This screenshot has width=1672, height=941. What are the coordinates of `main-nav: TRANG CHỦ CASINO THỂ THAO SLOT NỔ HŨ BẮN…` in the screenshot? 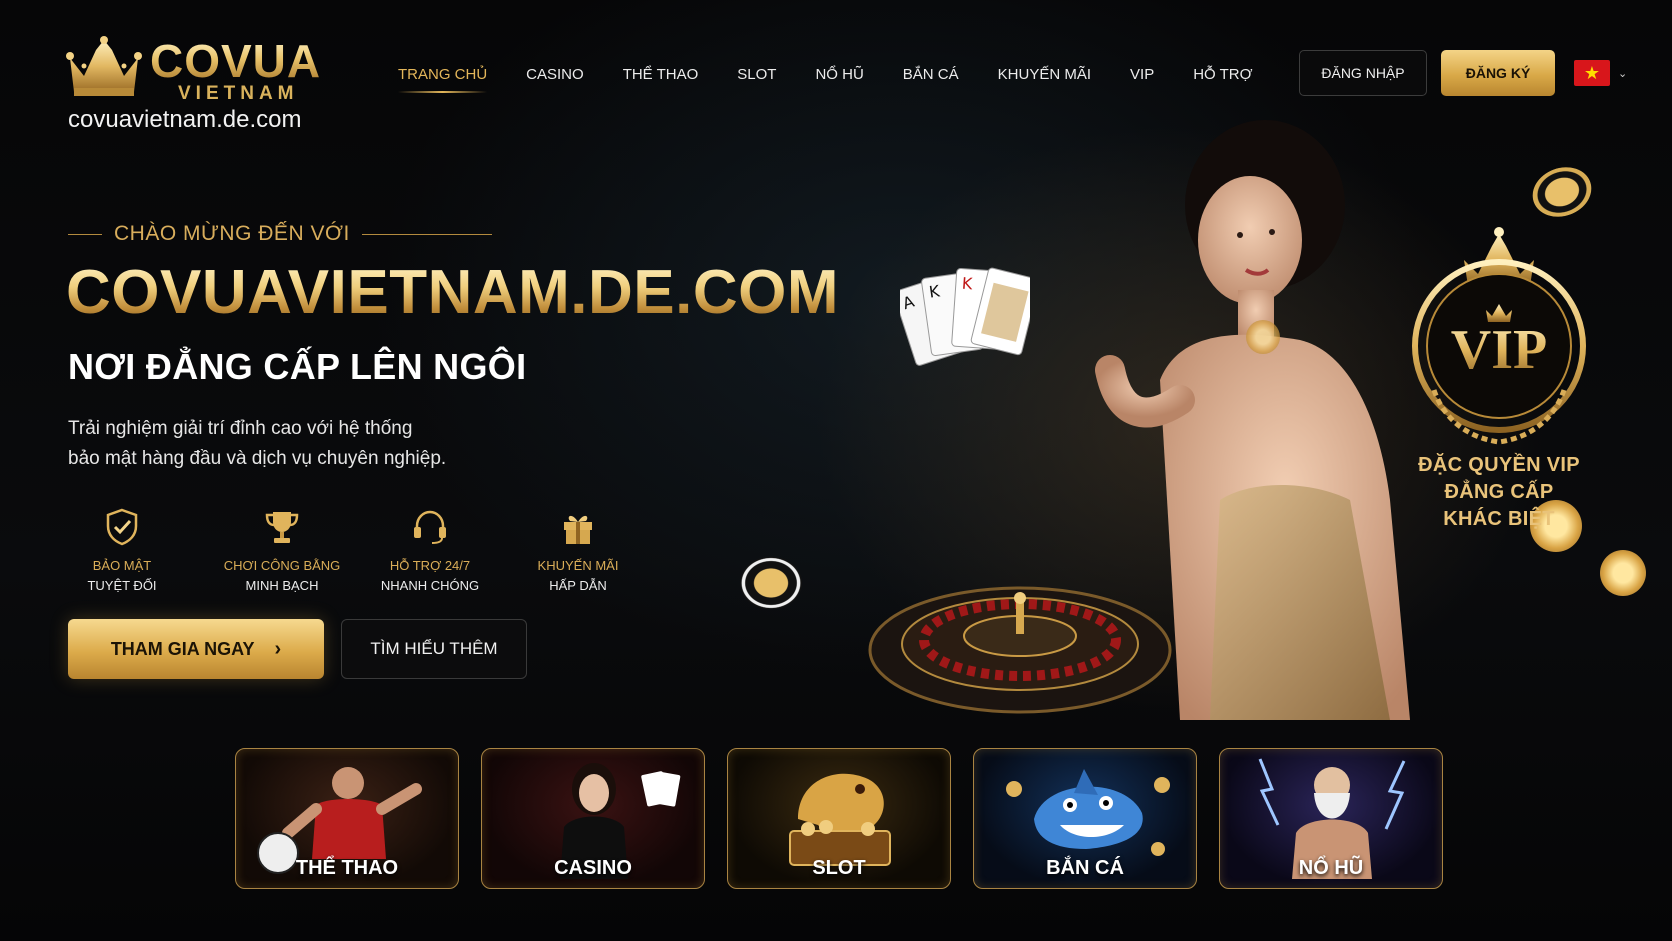 It's located at (844, 79).